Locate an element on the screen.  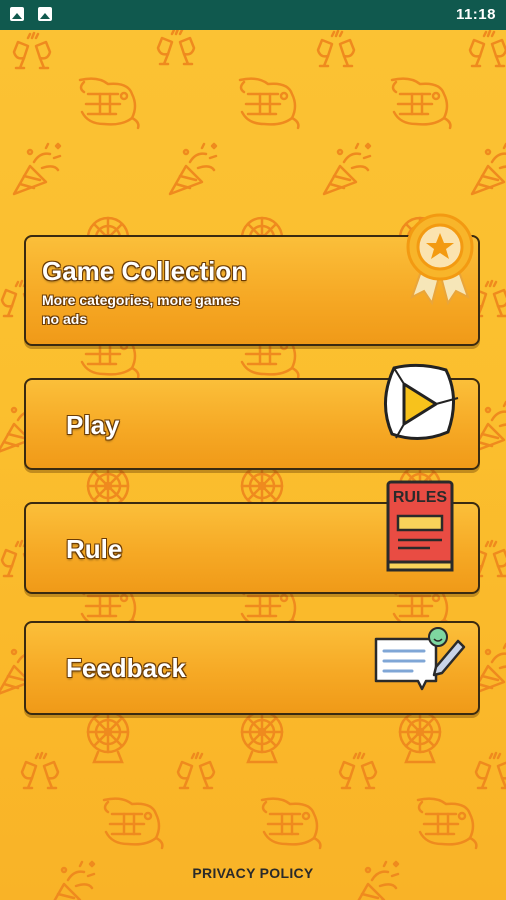
medal-icon is located at coordinates (440, 259).